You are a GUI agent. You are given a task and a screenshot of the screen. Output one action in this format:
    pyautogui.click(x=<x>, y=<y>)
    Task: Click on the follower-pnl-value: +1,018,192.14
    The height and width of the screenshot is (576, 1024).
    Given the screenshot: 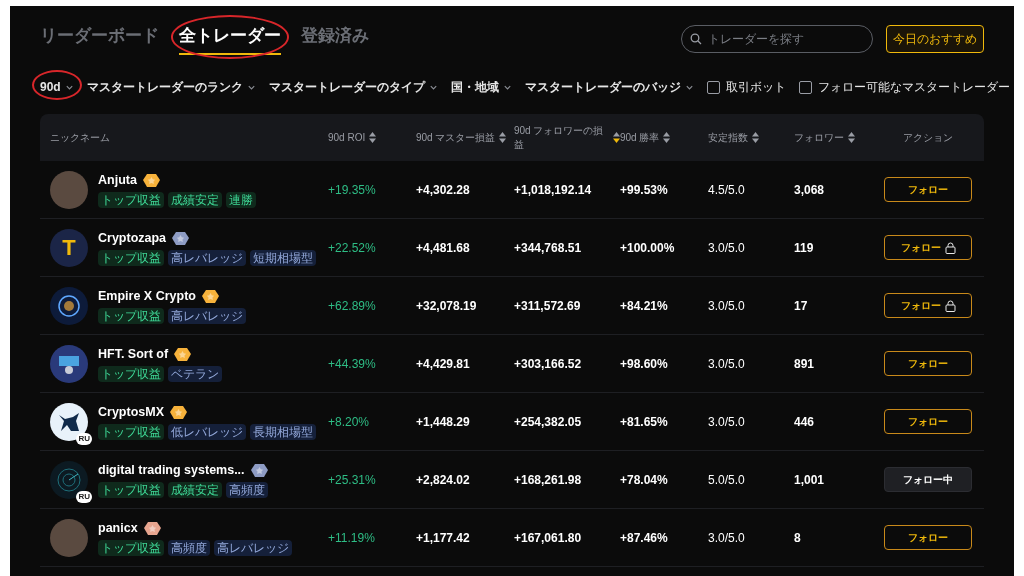 What is the action you would take?
    pyautogui.click(x=553, y=190)
    